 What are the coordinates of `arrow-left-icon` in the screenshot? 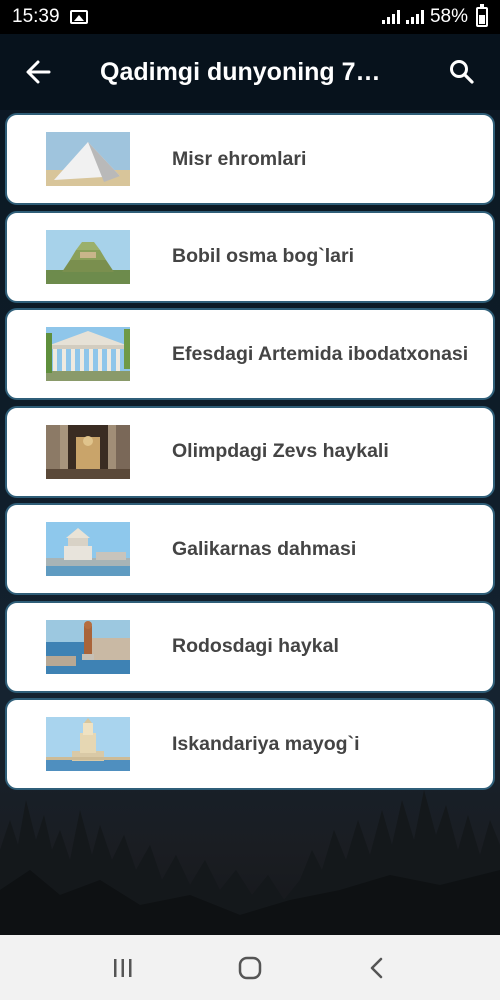 It's located at (38, 72).